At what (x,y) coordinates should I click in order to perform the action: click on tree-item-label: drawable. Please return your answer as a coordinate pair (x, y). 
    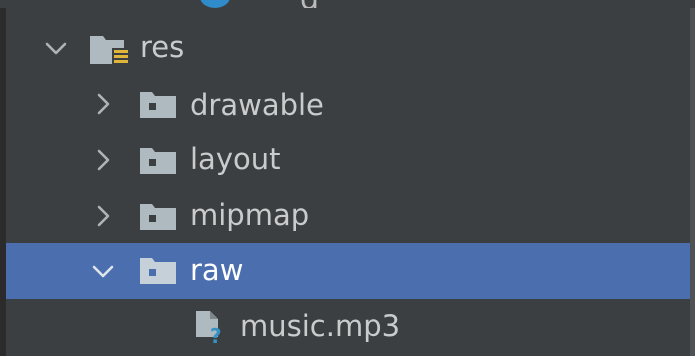
    Looking at the image, I should click on (257, 105).